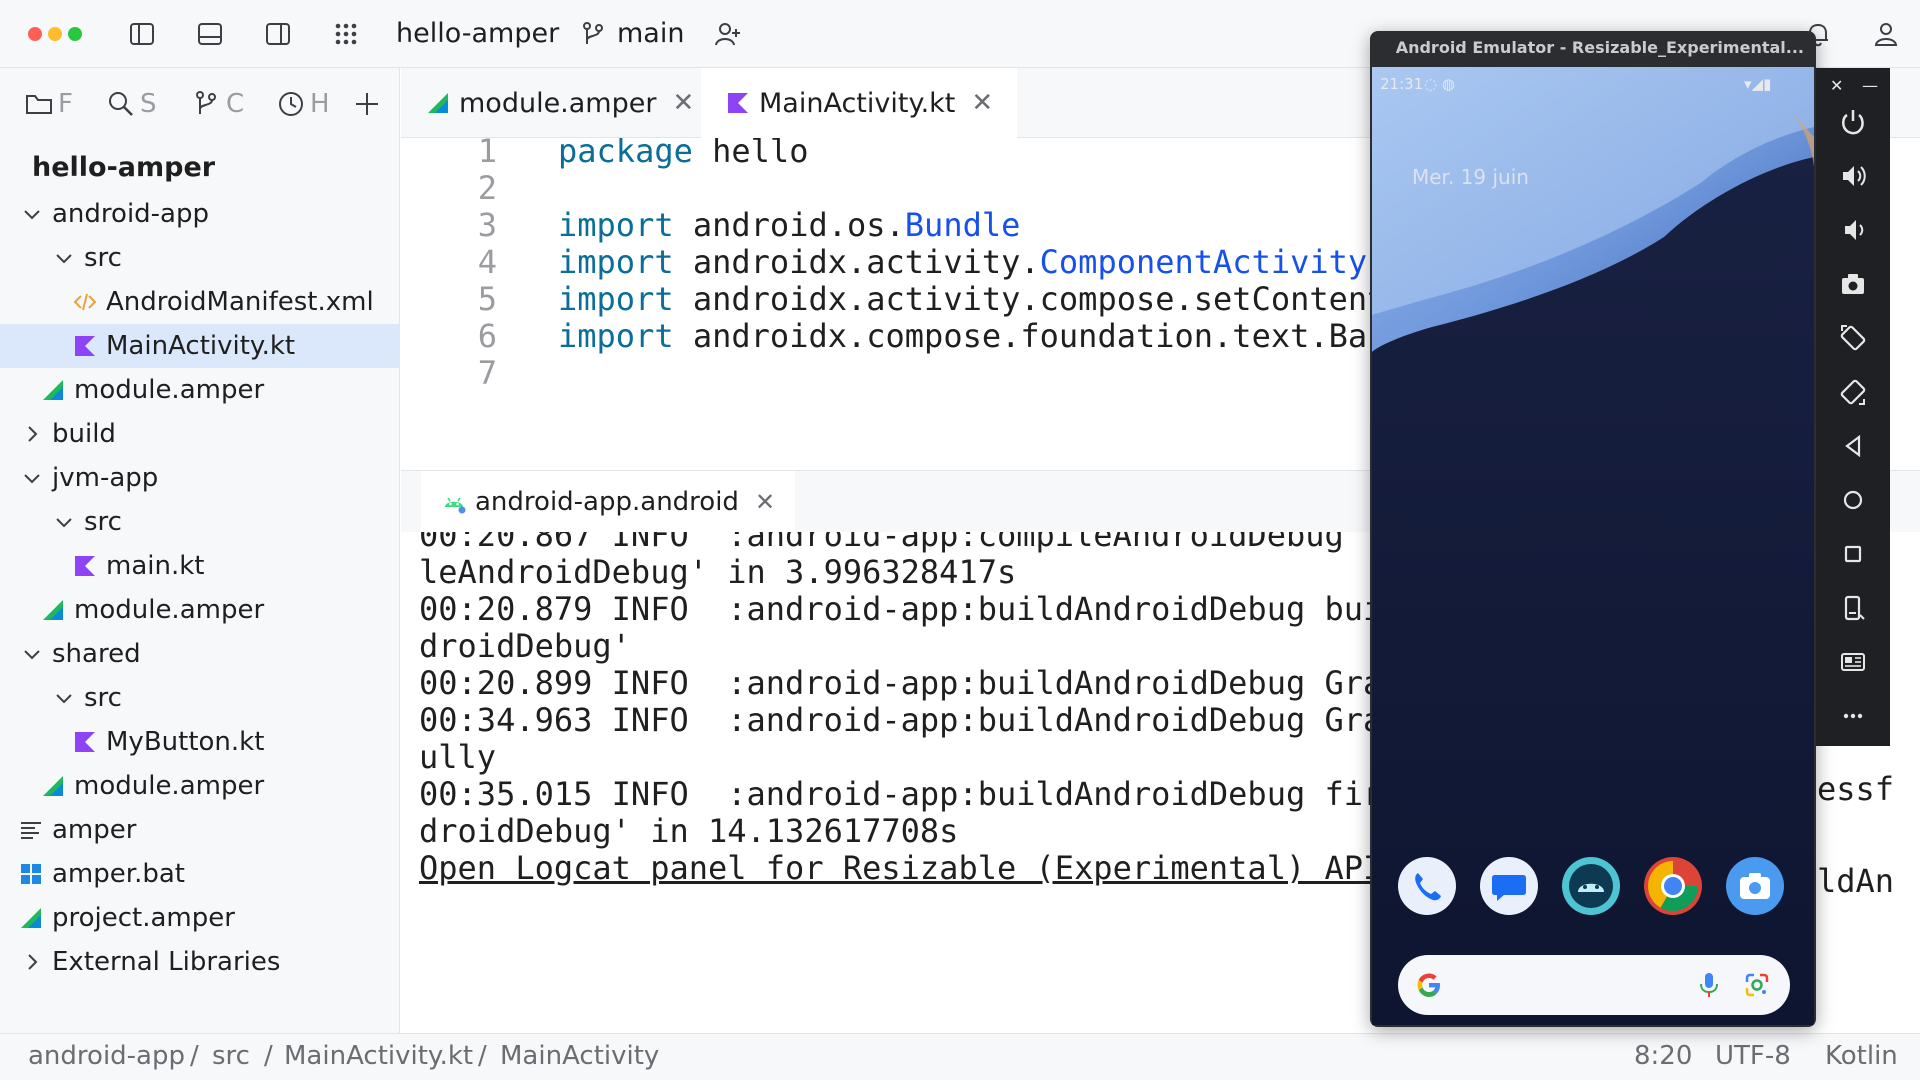 The height and width of the screenshot is (1080, 1920). I want to click on microphone-icon, so click(1709, 985).